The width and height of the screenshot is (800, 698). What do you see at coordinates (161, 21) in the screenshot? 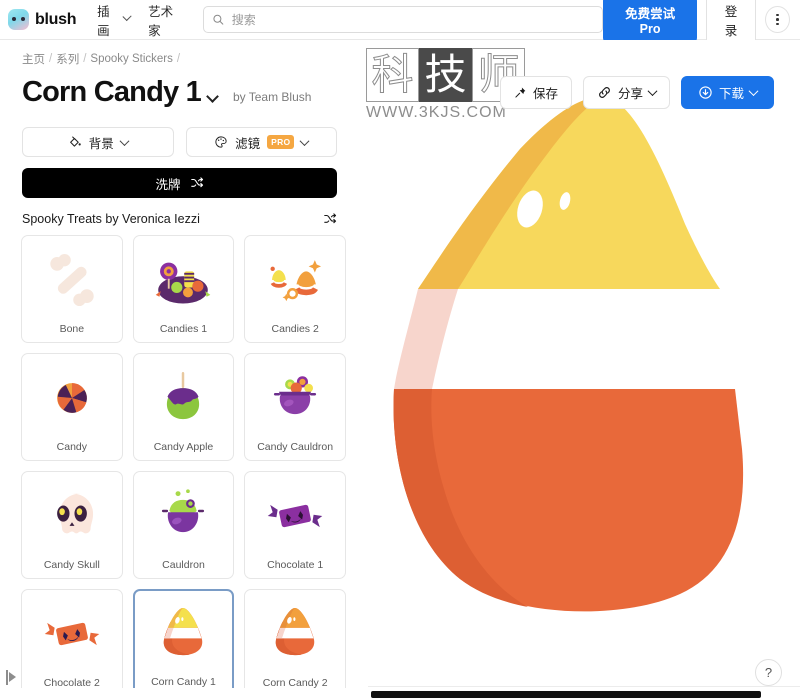
I see `nav-artists-label: 艺术家` at bounding box center [161, 21].